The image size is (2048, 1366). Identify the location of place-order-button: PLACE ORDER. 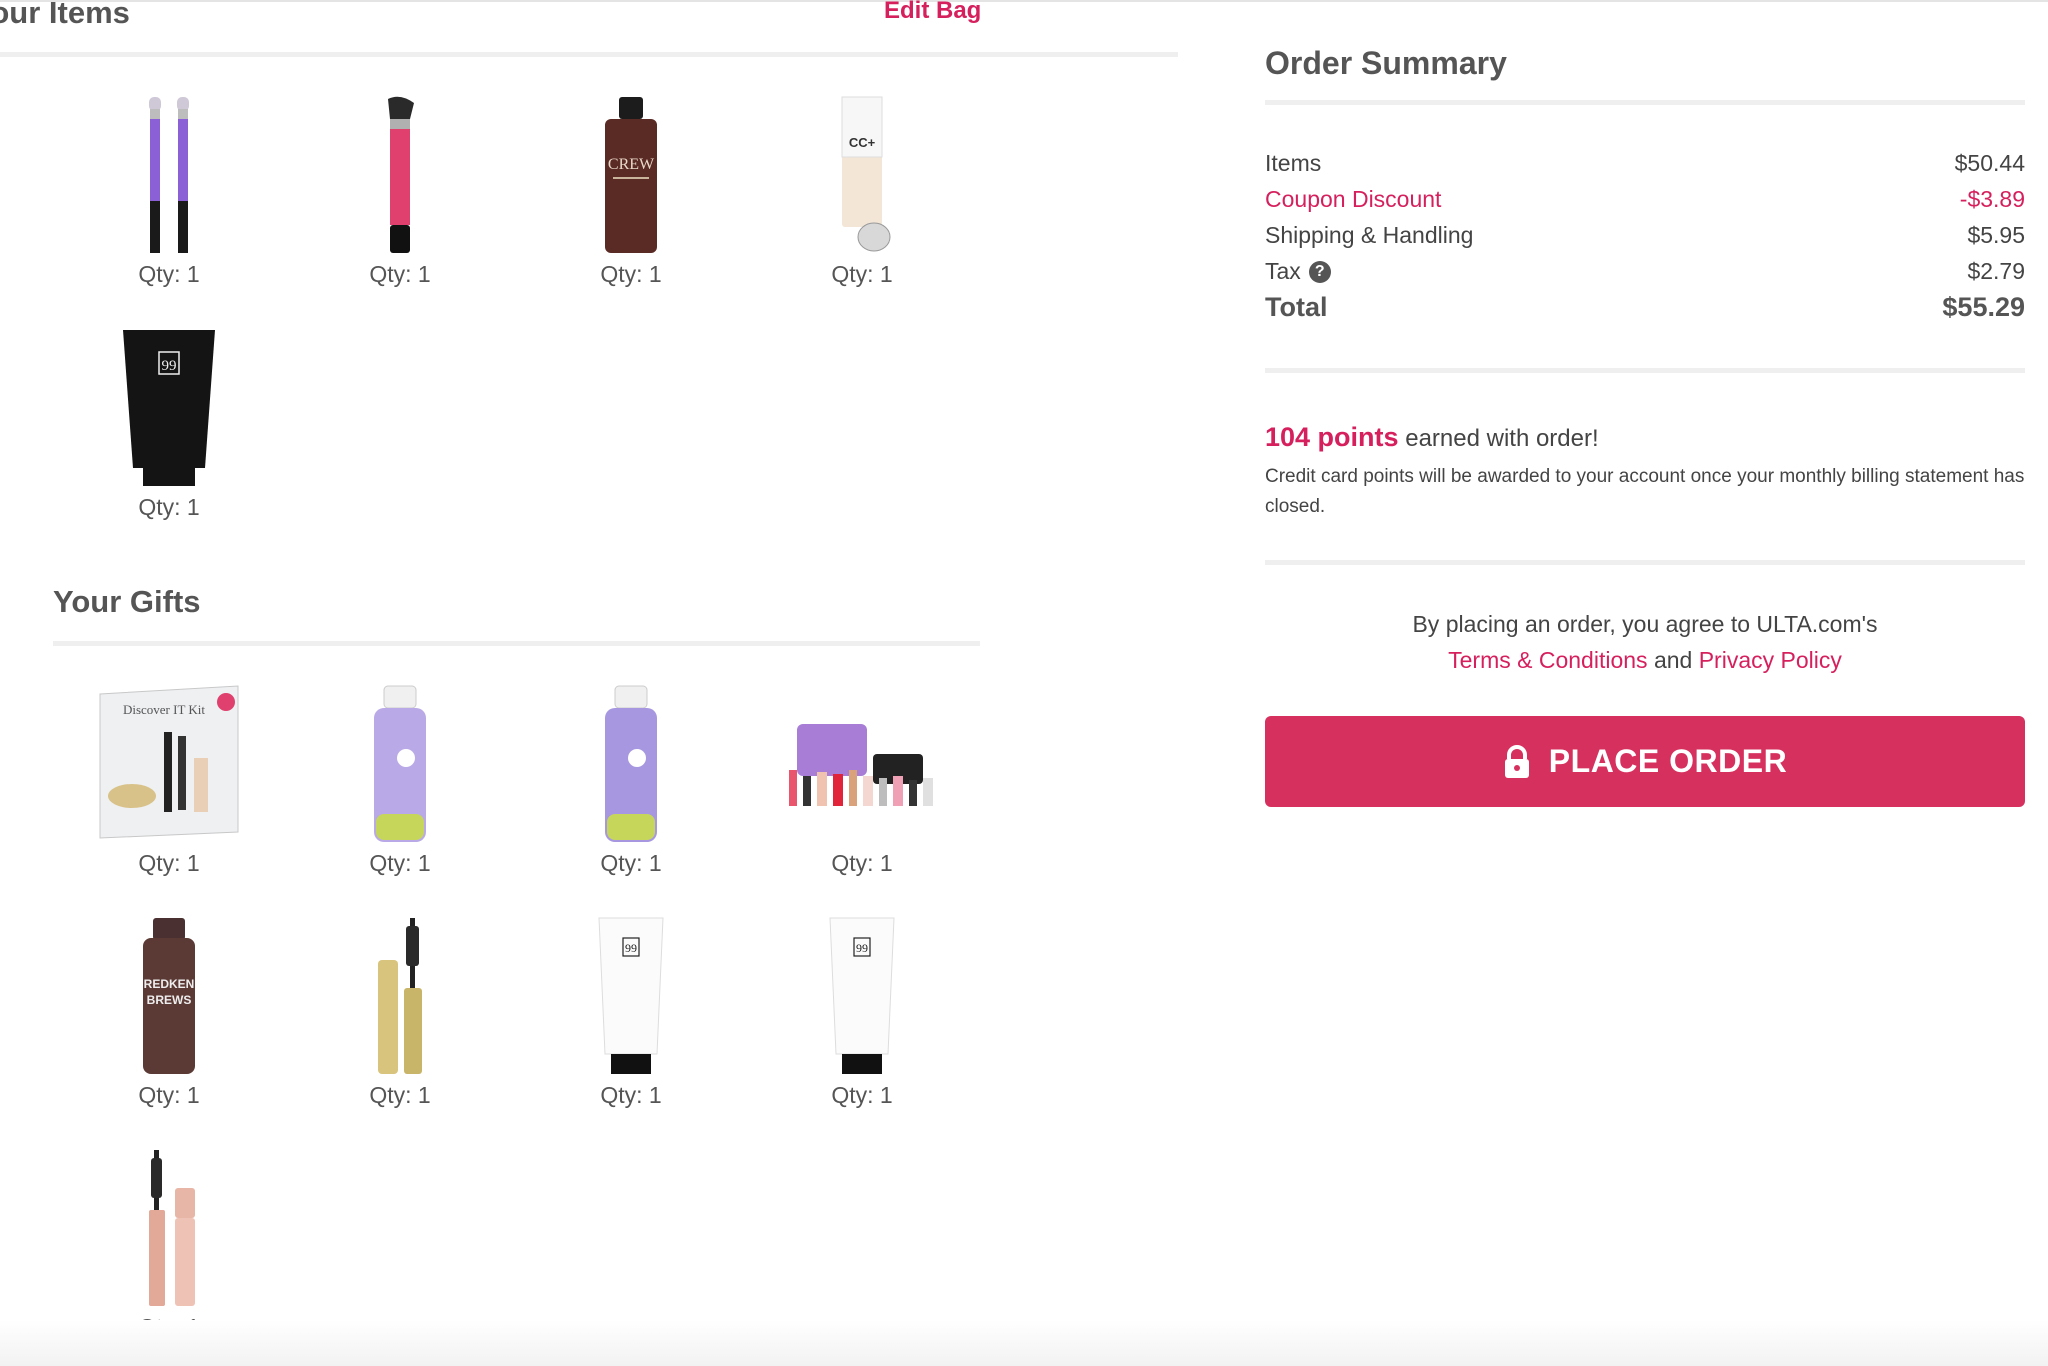
(1645, 761).